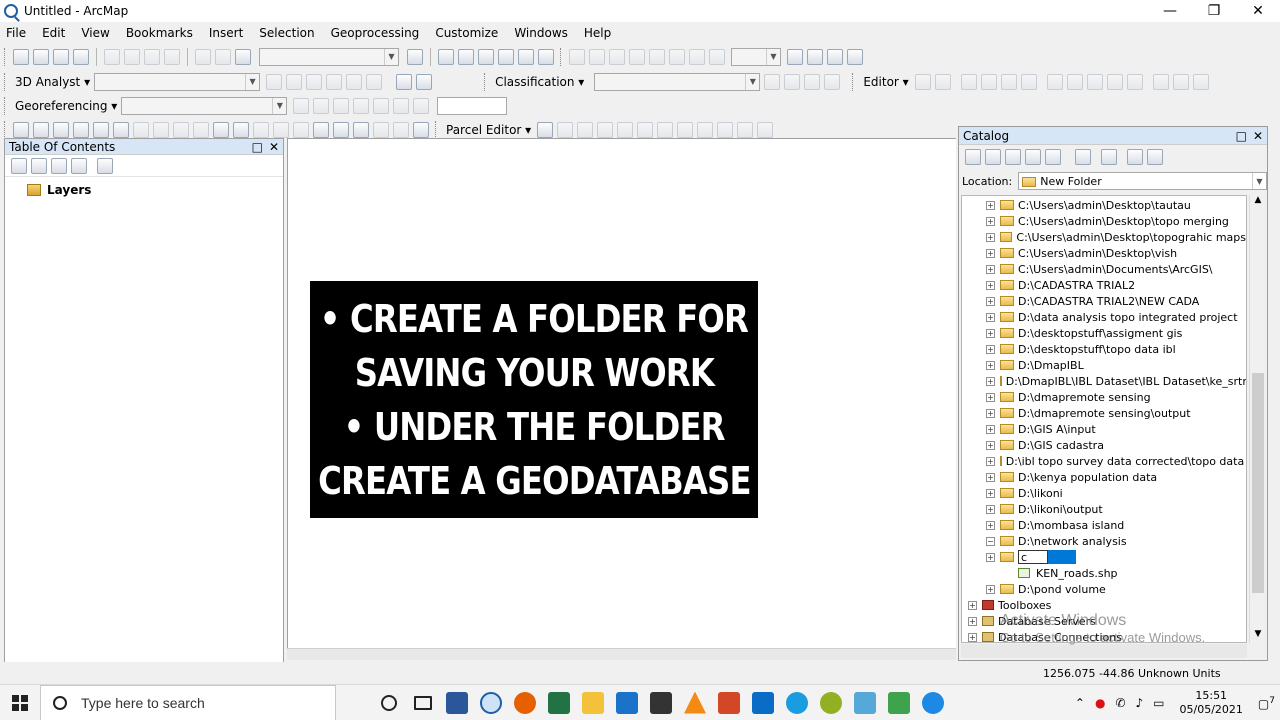  What do you see at coordinates (597, 56) in the screenshot?
I see `zoom-out-icon` at bounding box center [597, 56].